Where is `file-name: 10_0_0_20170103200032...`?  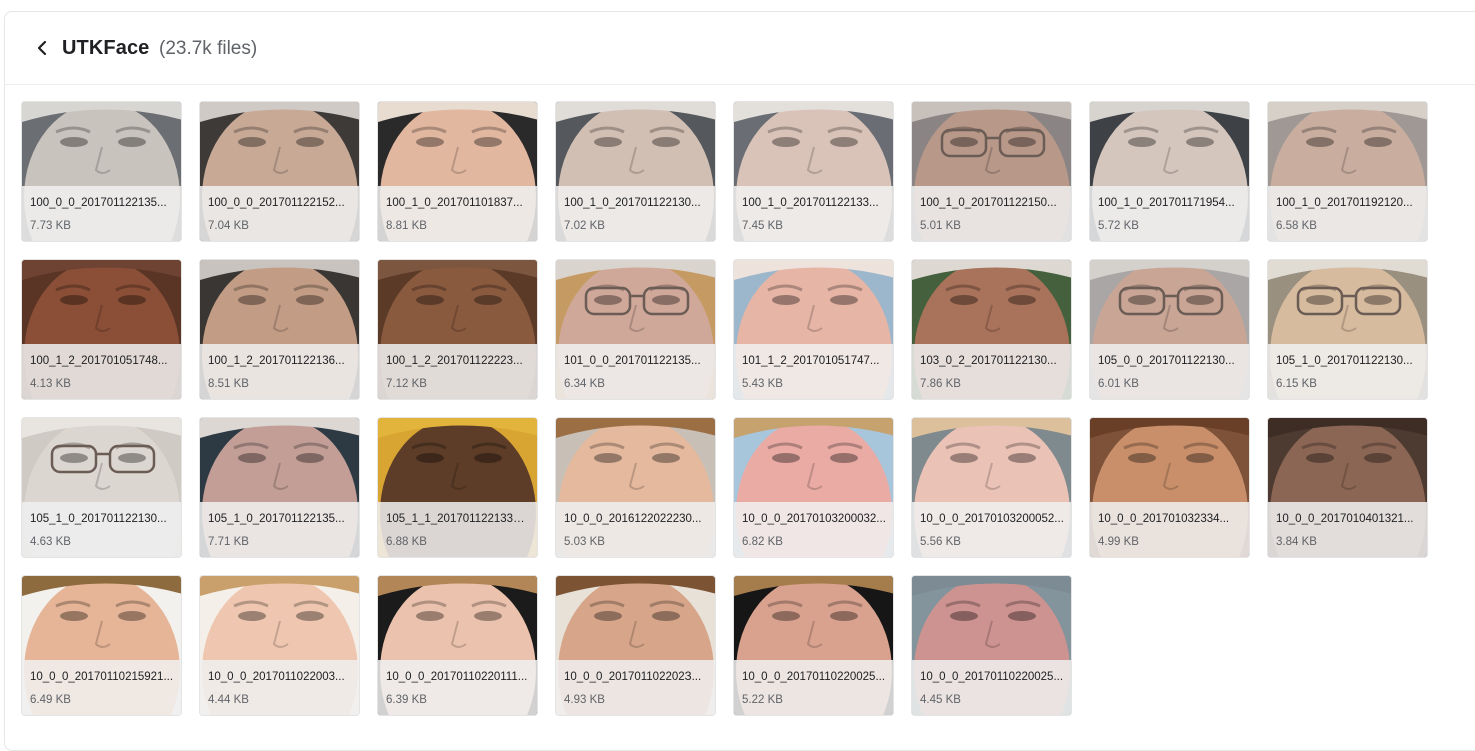 file-name: 10_0_0_20170103200032... is located at coordinates (814, 519).